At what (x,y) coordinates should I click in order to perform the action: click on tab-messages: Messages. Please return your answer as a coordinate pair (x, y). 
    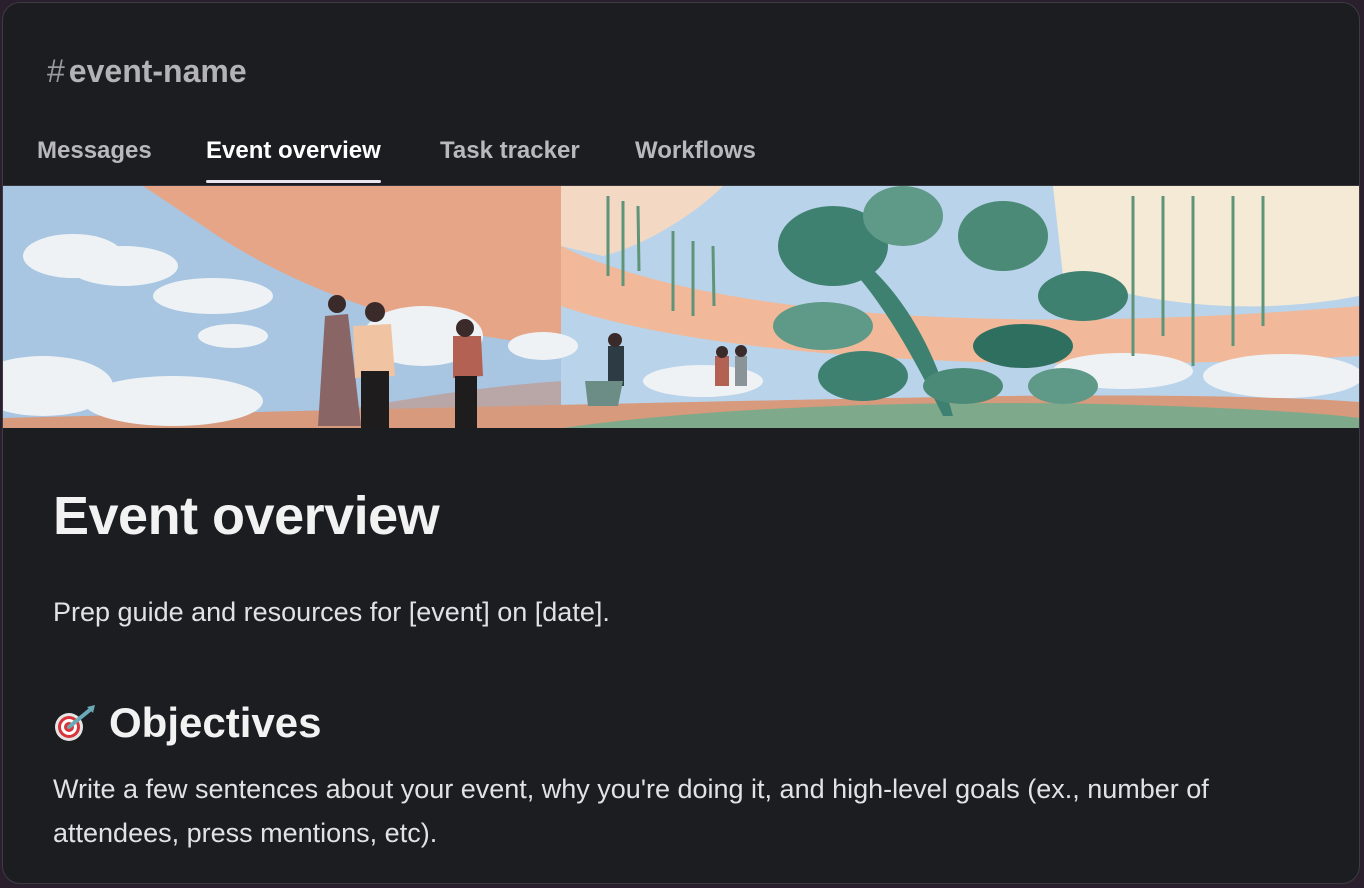
    Looking at the image, I should click on (94, 157).